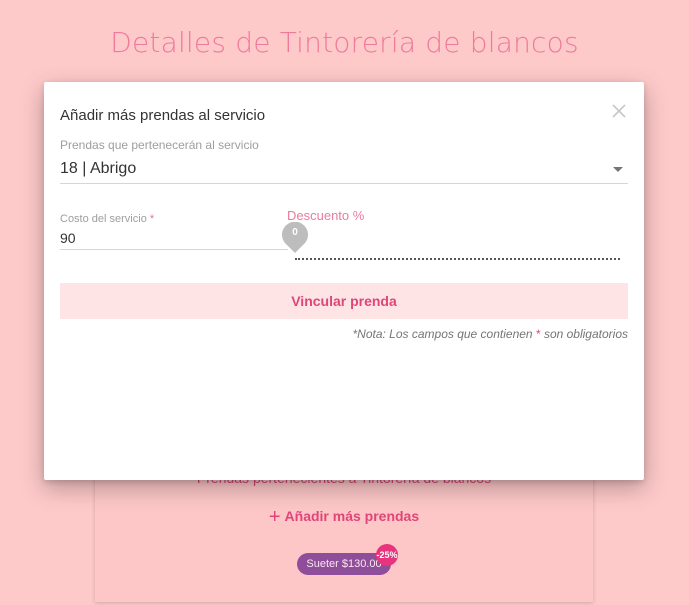 The width and height of the screenshot is (689, 605). I want to click on link-garment-button: Vincular prenda, so click(344, 301).